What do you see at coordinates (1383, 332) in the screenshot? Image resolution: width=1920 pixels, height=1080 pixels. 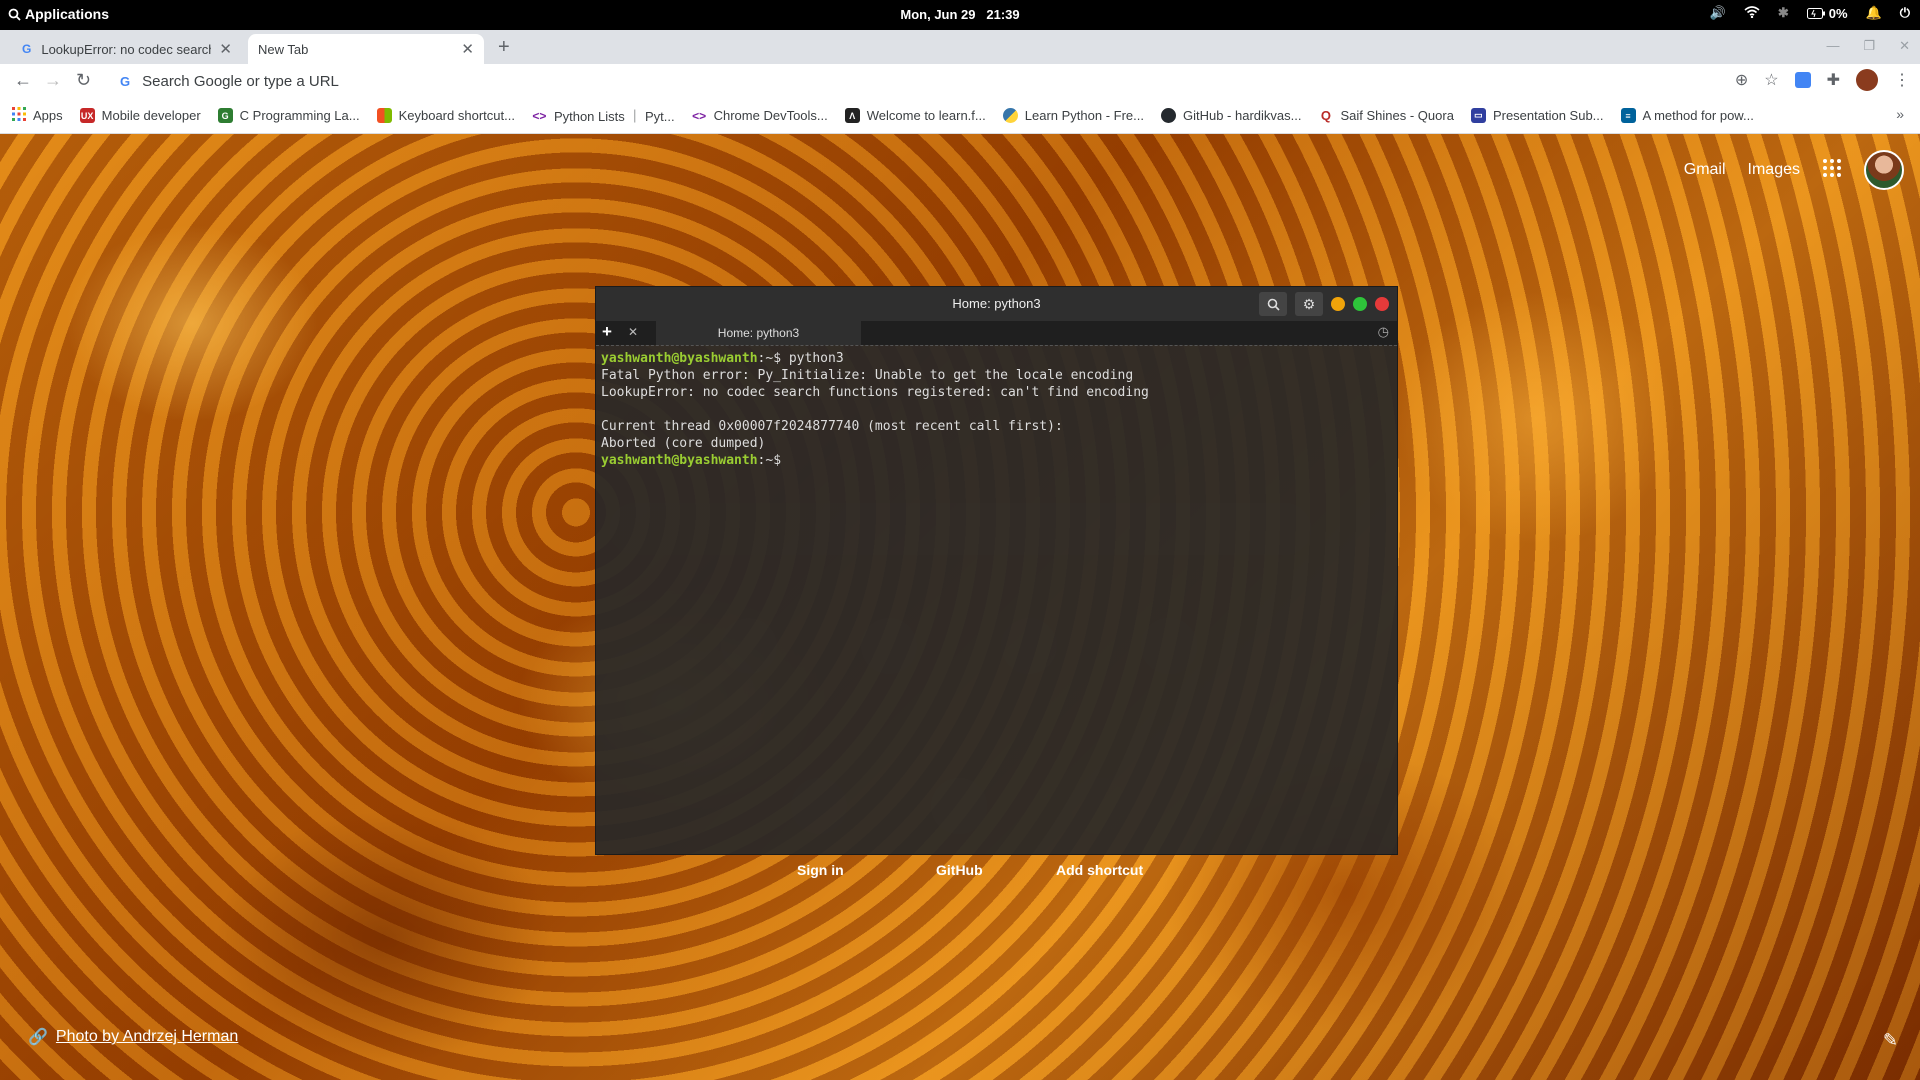 I see `history-icon: ◷` at bounding box center [1383, 332].